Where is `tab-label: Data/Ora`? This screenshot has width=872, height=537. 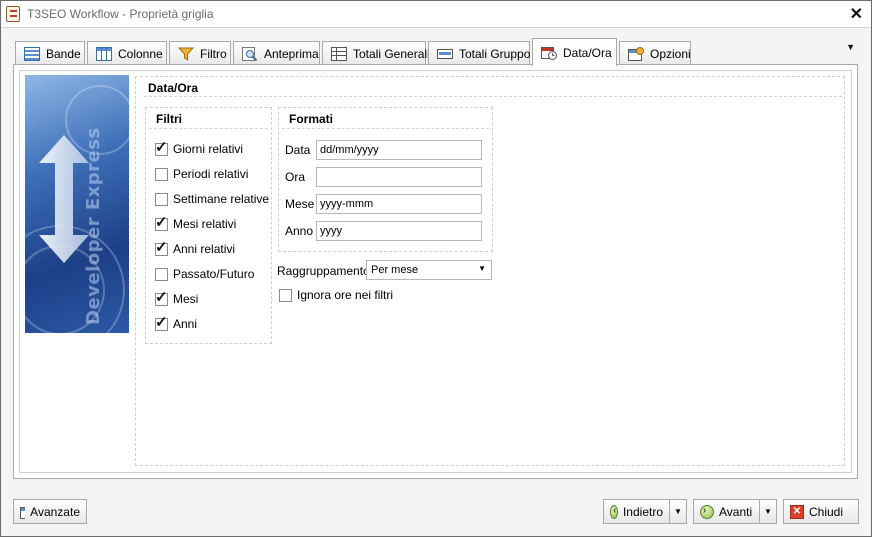 tab-label: Data/Ora is located at coordinates (587, 52).